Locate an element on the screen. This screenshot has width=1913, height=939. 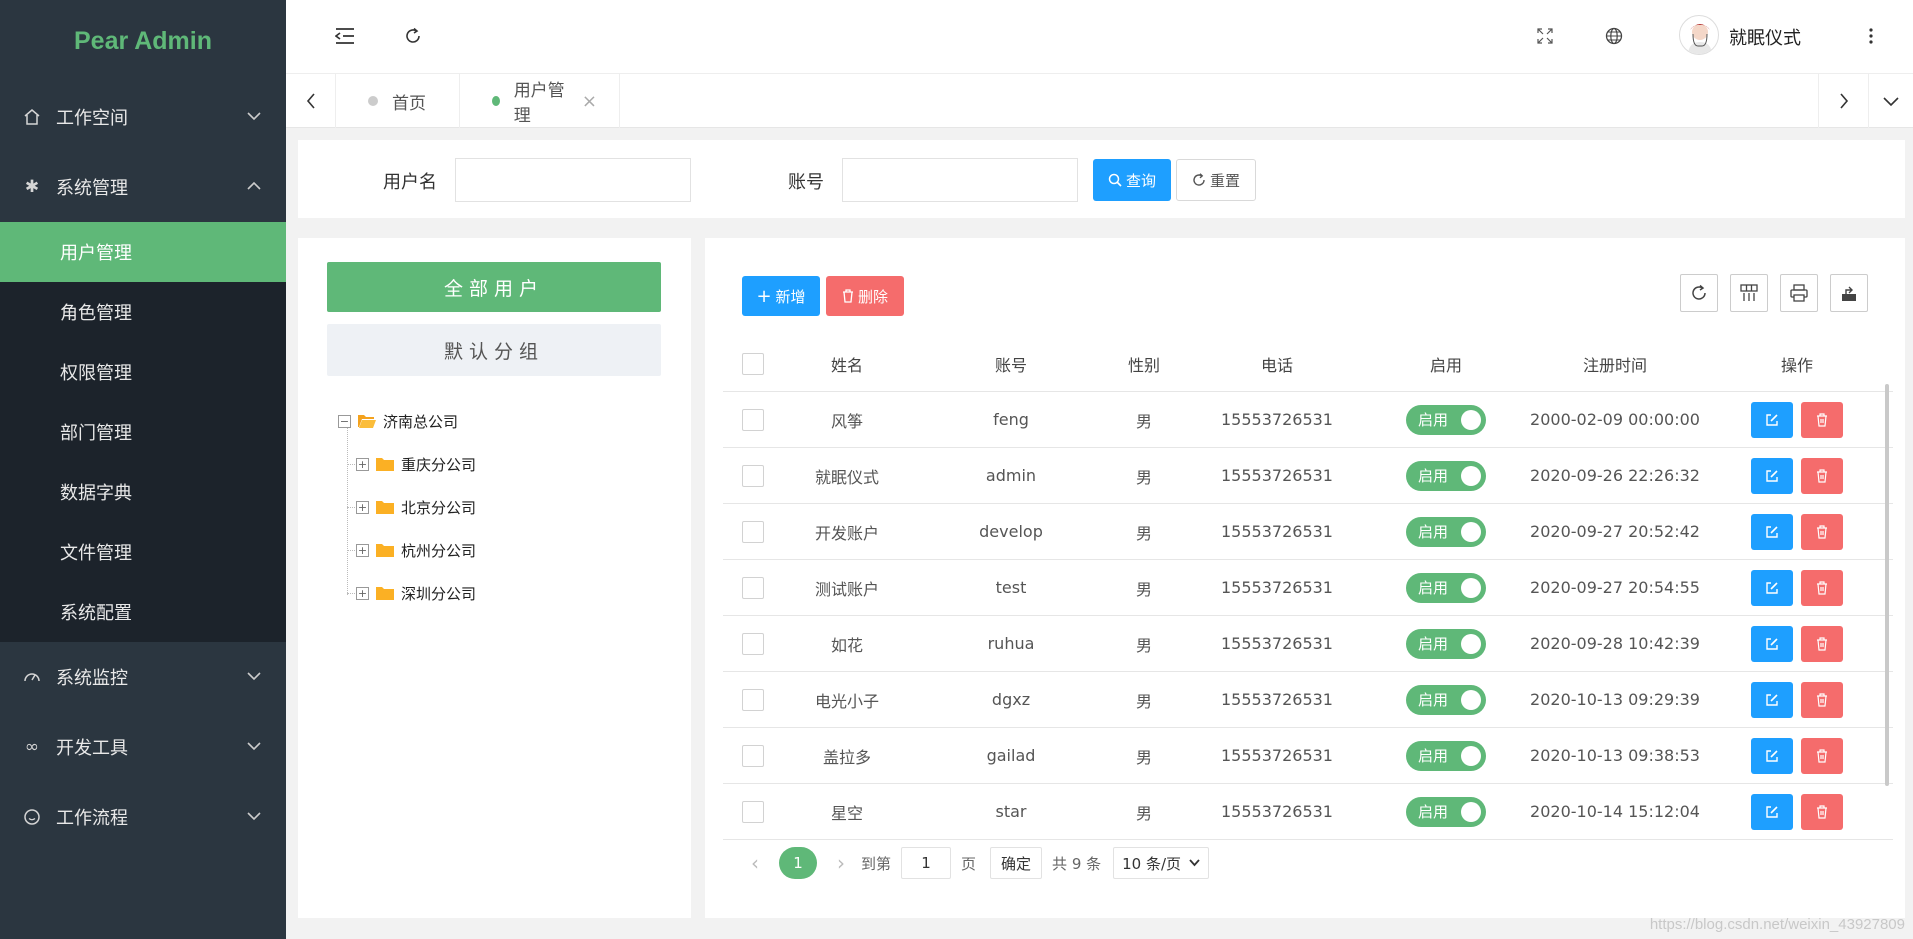
tree-node-shenzhen: + 深圳分公司 is located at coordinates (416, 593).